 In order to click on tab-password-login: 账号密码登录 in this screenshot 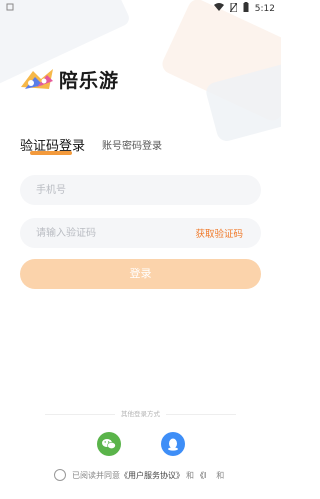, I will do `click(132, 144)`.